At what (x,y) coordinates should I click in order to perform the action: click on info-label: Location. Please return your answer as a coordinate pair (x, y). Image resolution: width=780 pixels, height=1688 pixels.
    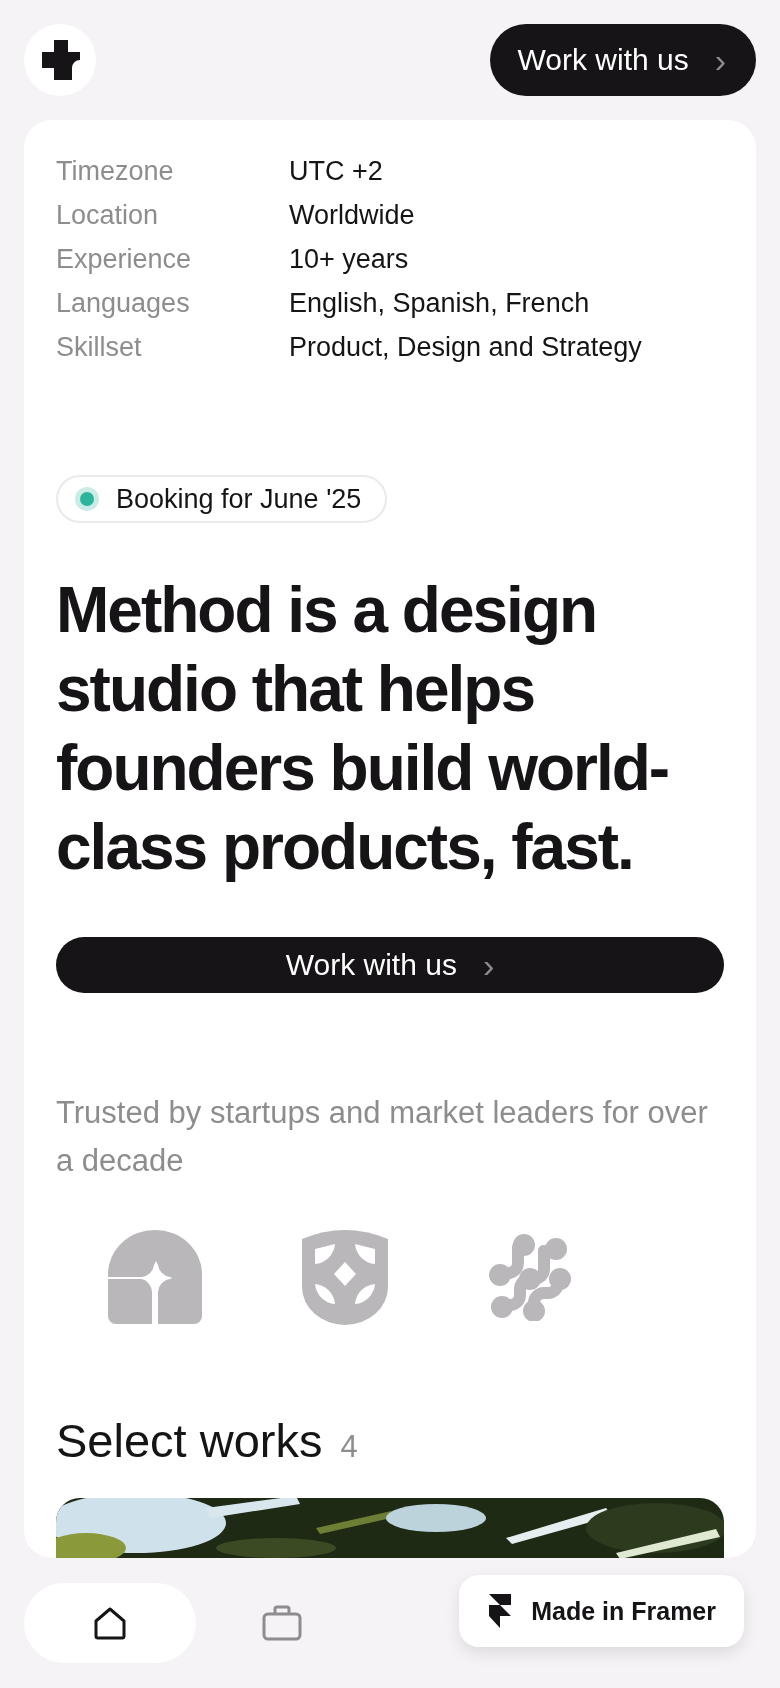
    Looking at the image, I should click on (108, 215).